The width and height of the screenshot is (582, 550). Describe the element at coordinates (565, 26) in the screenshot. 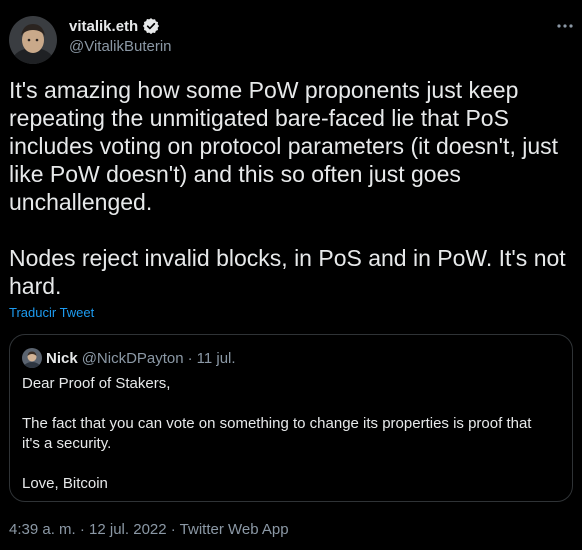

I see `more-dots-icon` at that location.